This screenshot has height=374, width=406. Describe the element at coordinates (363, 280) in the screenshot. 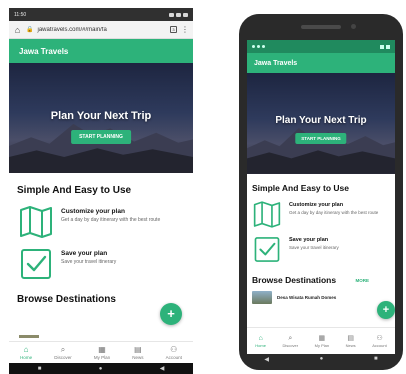

I see `more-link: MORE` at that location.